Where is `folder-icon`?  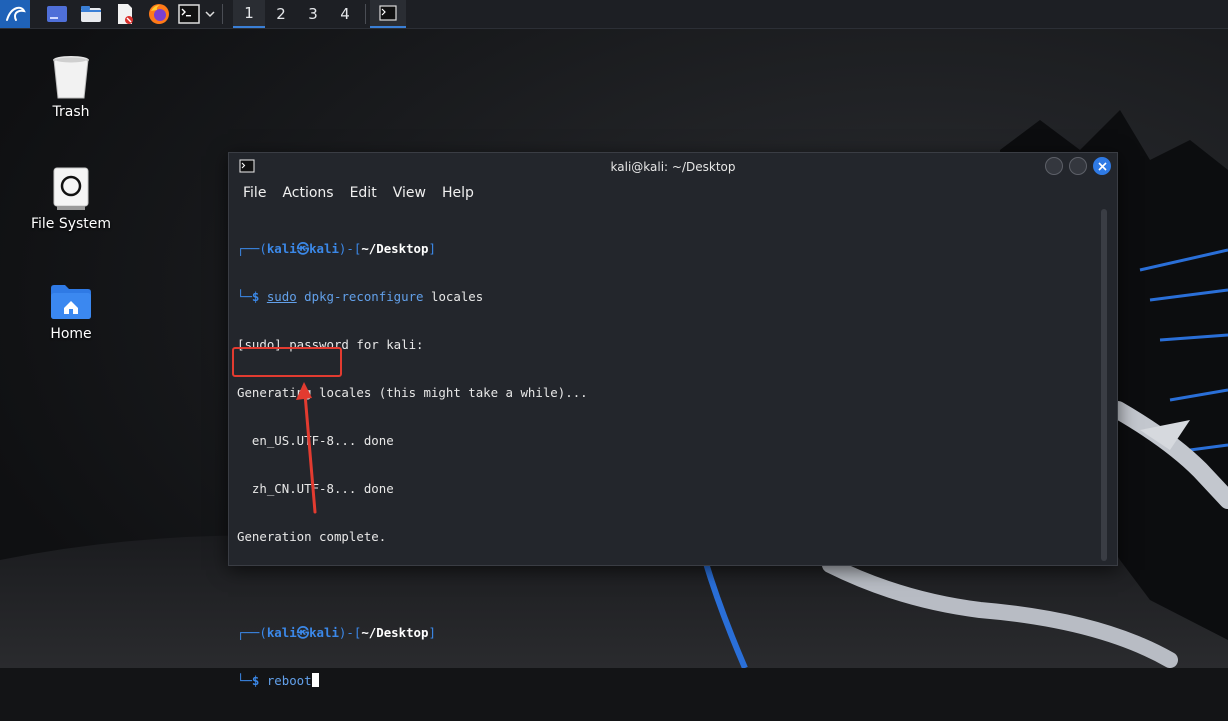 folder-icon is located at coordinates (91, 14).